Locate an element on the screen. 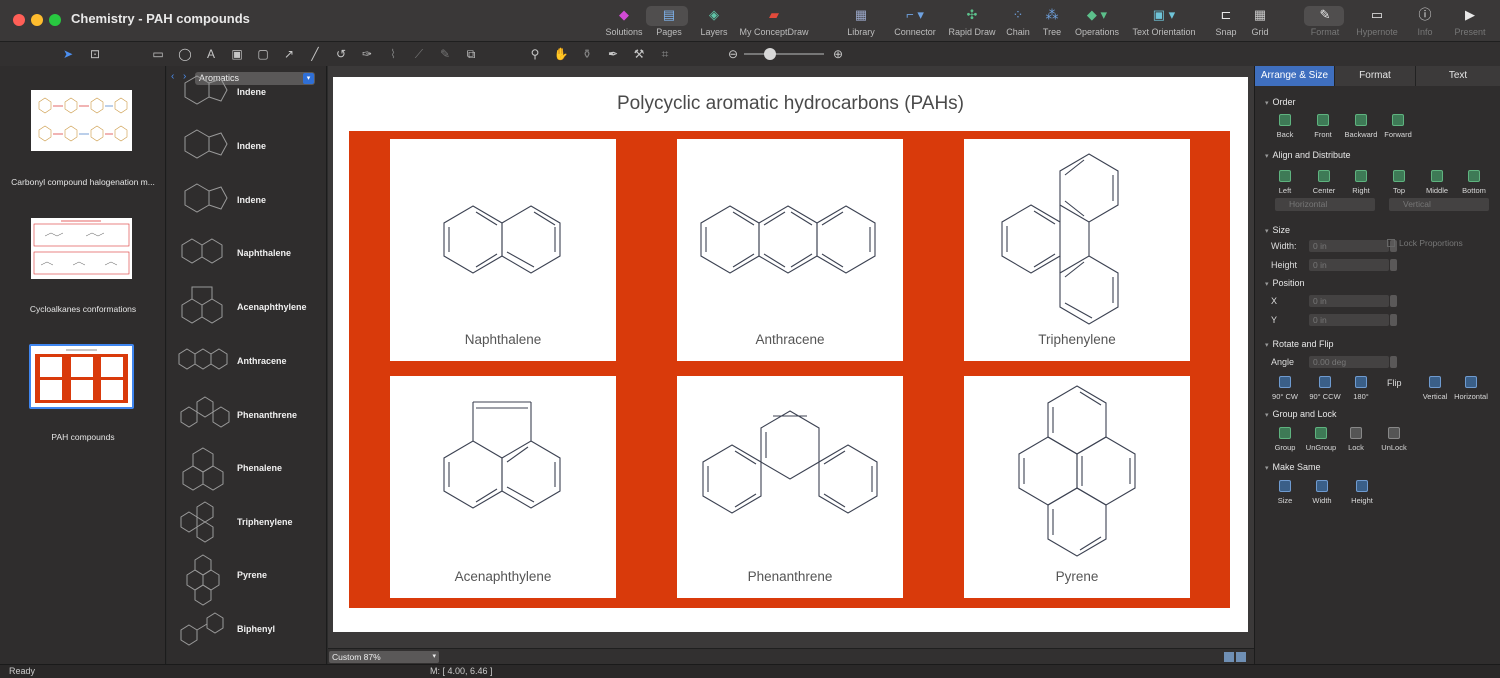 This screenshot has width=1500, height=678. freehand-tool-icon: ✎ is located at coordinates (445, 54).